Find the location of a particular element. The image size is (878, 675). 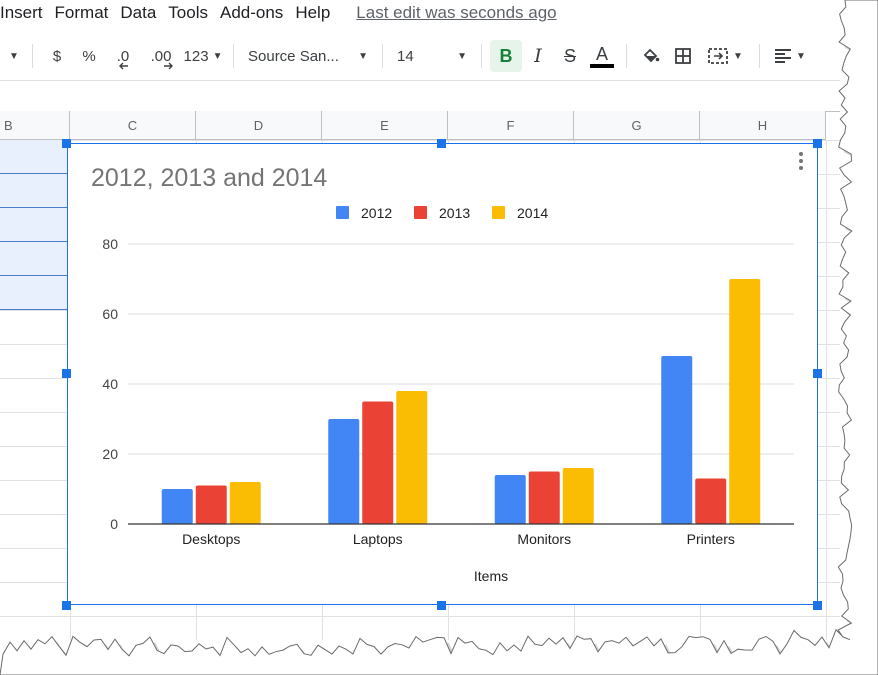

align-left-icon is located at coordinates (783, 56).